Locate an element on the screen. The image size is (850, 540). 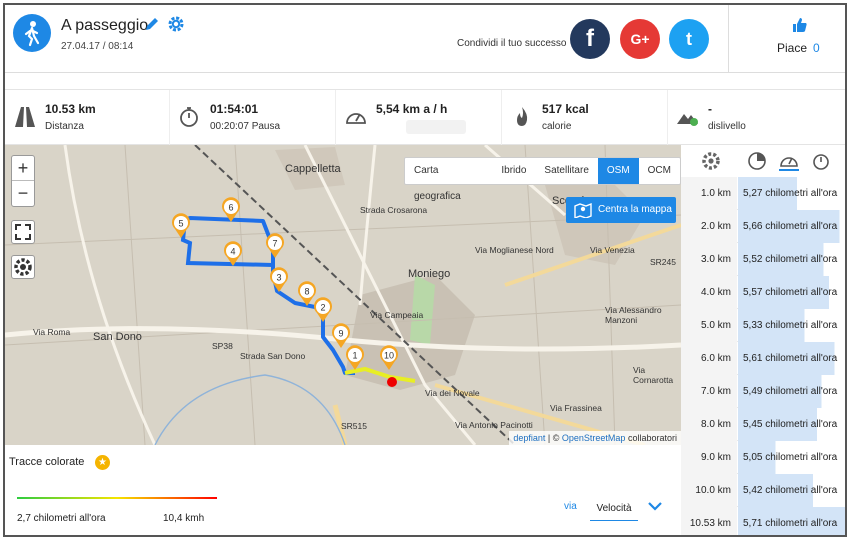
km-marker-9: 9 is located at coordinates (341, 336).